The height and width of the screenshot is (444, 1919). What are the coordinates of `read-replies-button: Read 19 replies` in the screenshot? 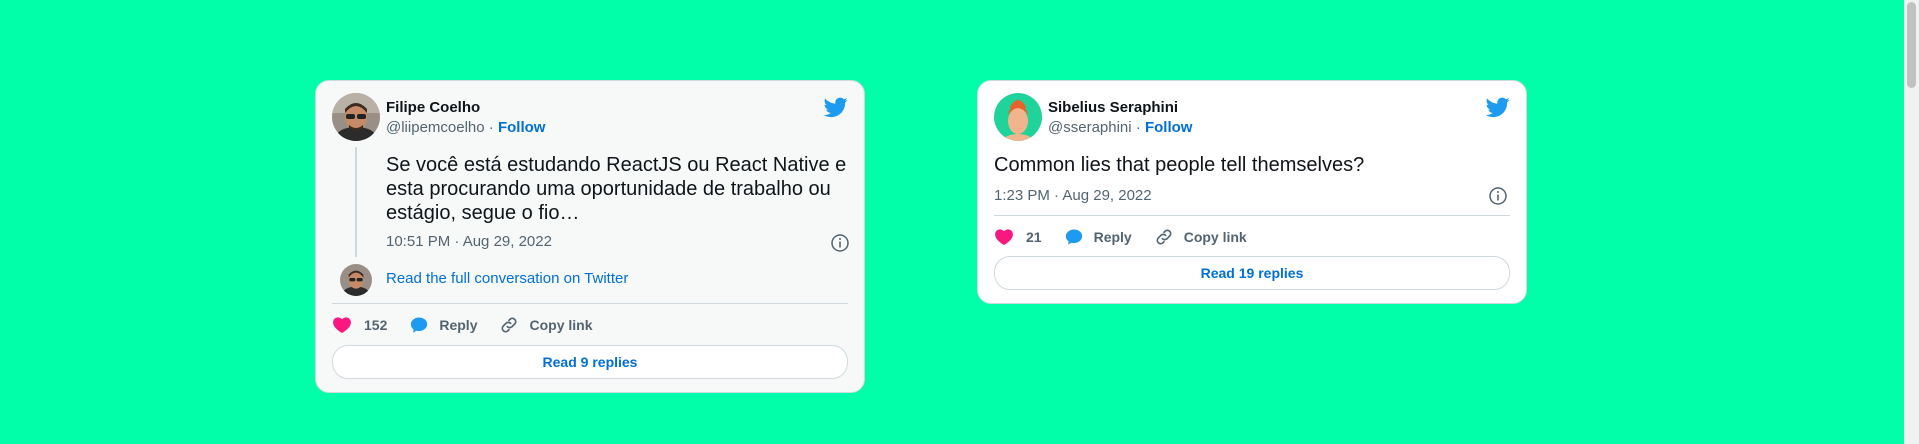 It's located at (1252, 273).